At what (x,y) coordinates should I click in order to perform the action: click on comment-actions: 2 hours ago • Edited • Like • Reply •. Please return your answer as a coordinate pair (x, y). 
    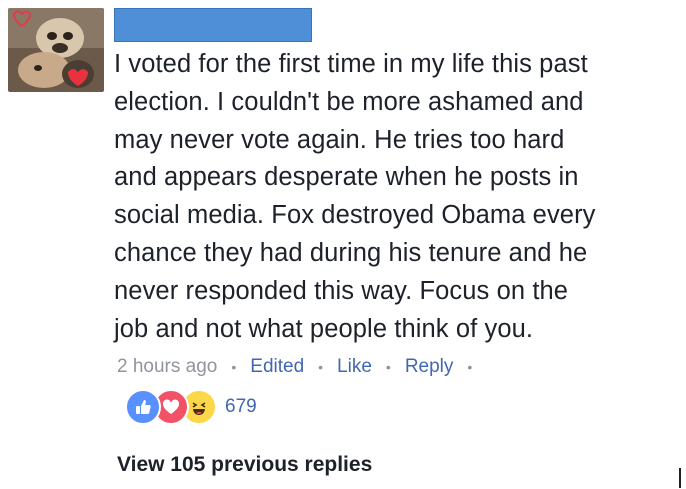
    Looking at the image, I should click on (301, 367).